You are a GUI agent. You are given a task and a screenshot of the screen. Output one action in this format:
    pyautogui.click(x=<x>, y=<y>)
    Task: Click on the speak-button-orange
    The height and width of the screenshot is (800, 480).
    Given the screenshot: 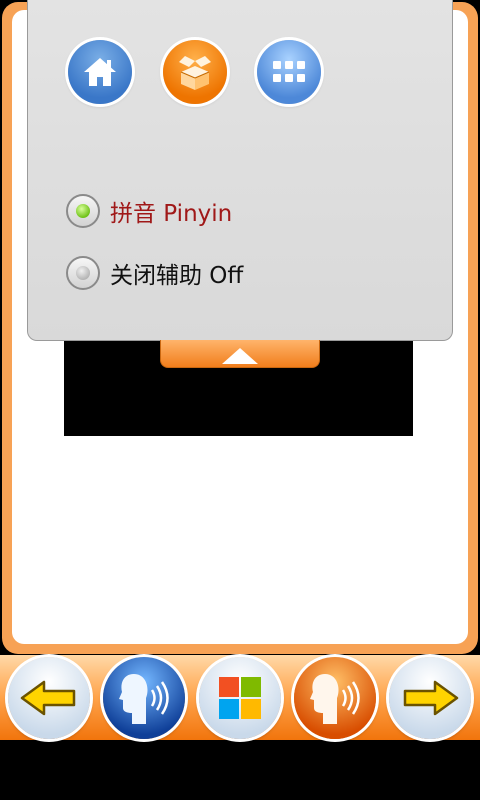 What is the action you would take?
    pyautogui.click(x=335, y=698)
    